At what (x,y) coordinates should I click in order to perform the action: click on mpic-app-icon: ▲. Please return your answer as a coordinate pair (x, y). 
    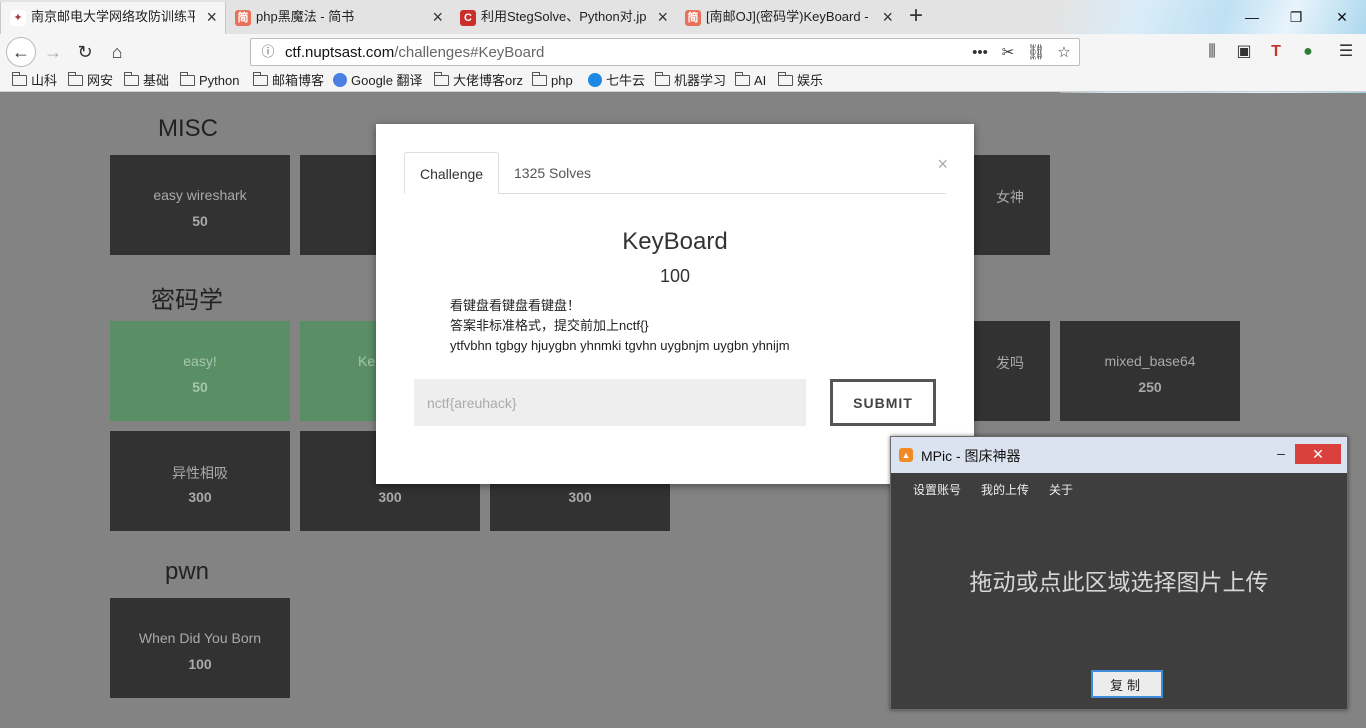
    Looking at the image, I should click on (906, 455).